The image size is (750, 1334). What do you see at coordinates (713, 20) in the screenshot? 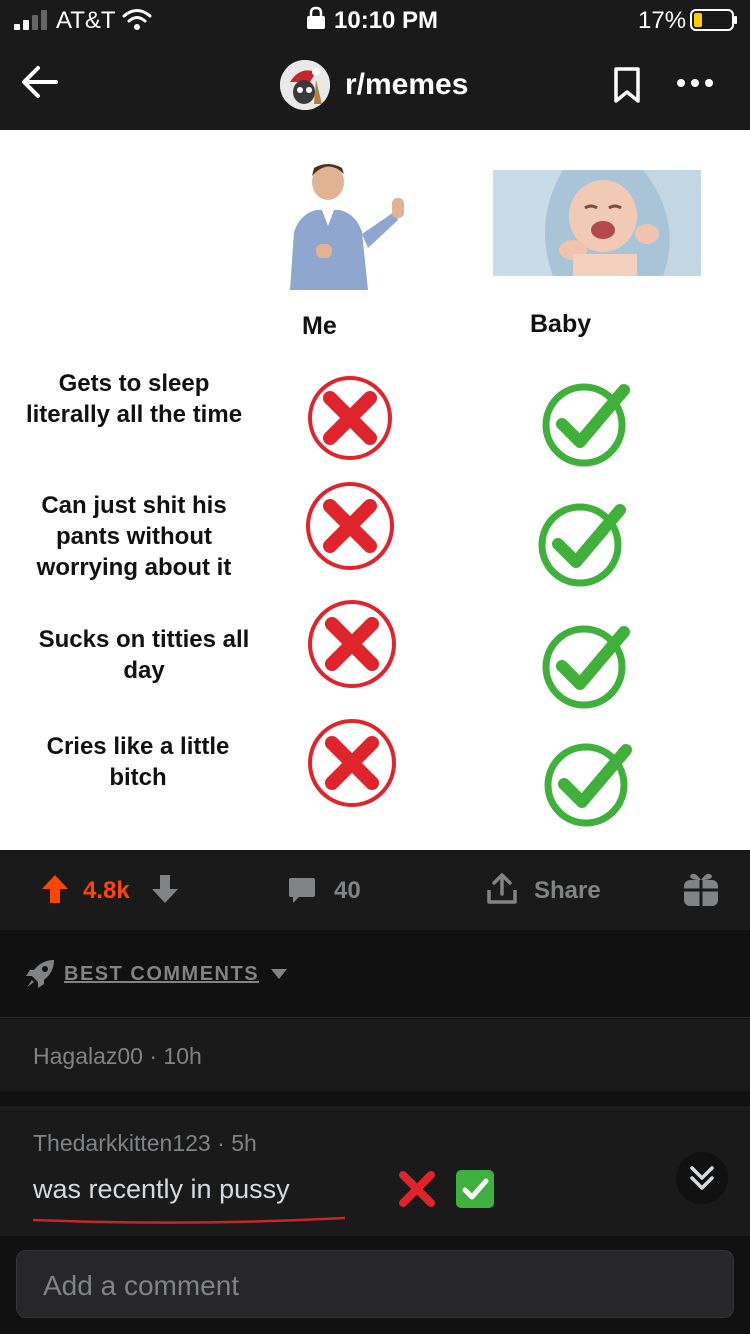
I see `battery-icon` at bounding box center [713, 20].